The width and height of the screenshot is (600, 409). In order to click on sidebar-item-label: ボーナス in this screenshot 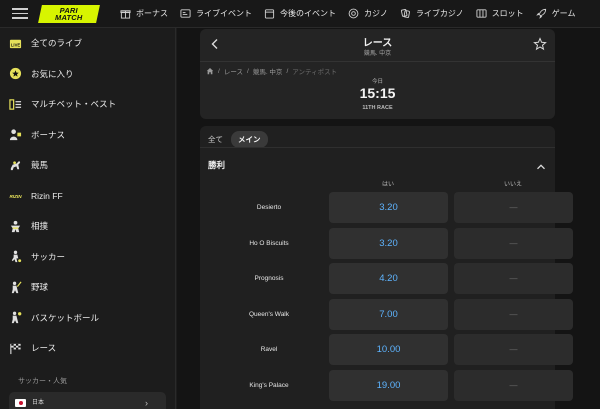, I will do `click(48, 134)`.